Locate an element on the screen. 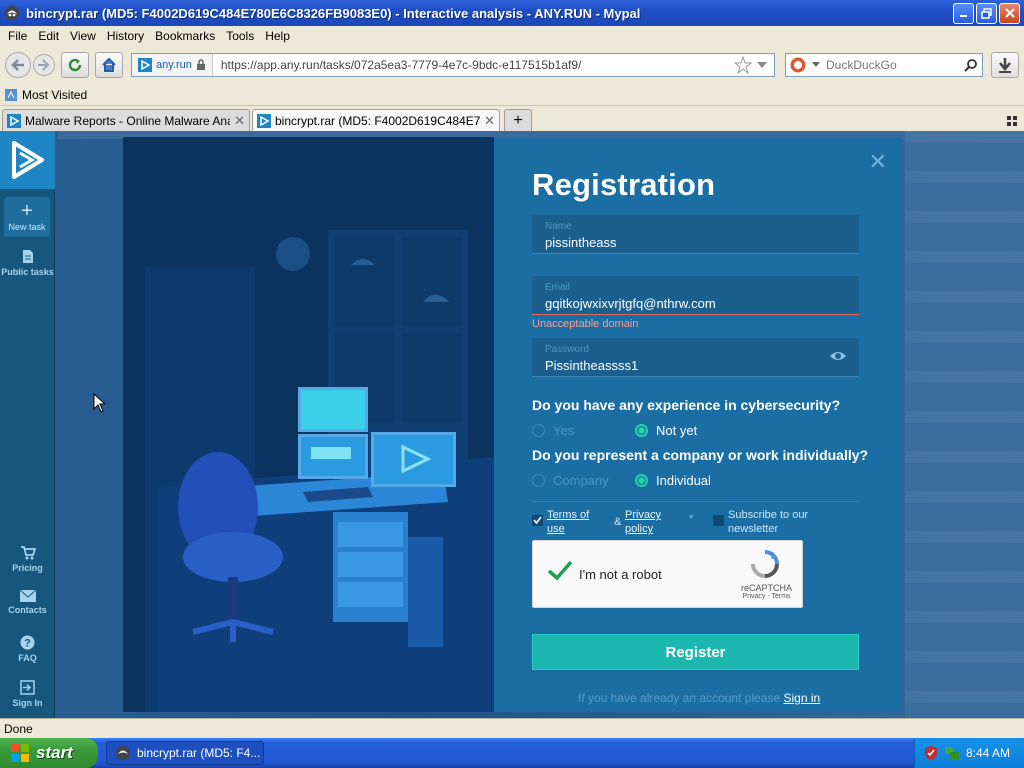  sidebar-faq: ? FAQ is located at coordinates (27, 649).